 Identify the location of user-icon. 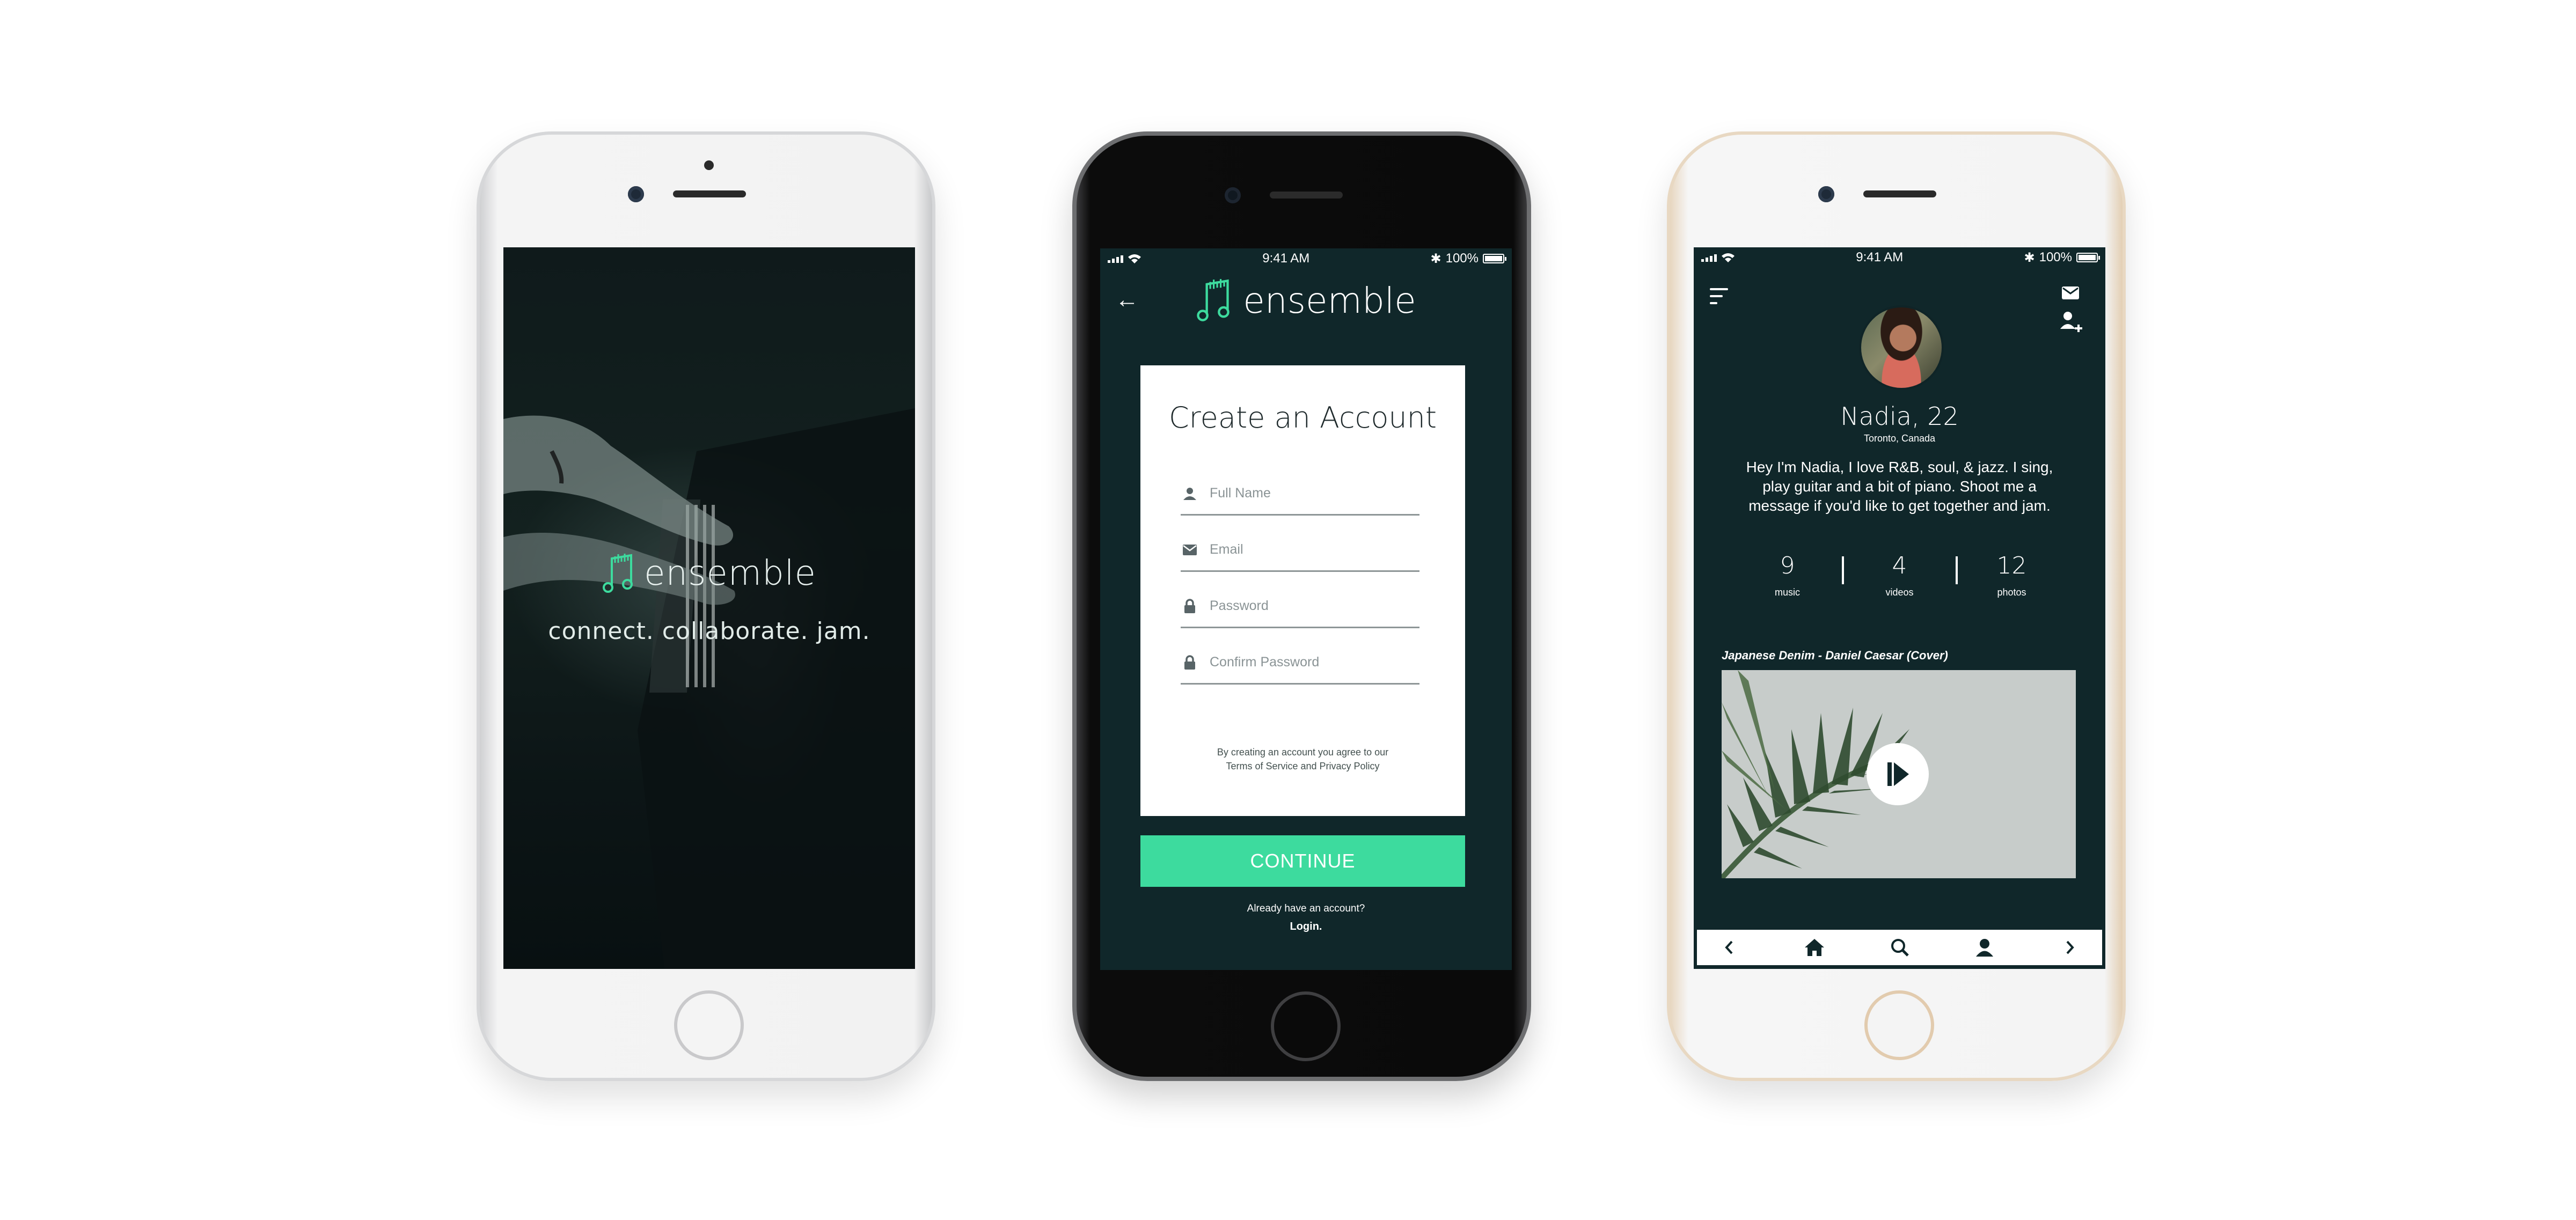
(1984, 947).